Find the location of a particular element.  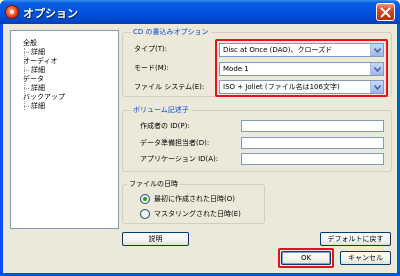

tree-item-data: データ is located at coordinates (33, 79).